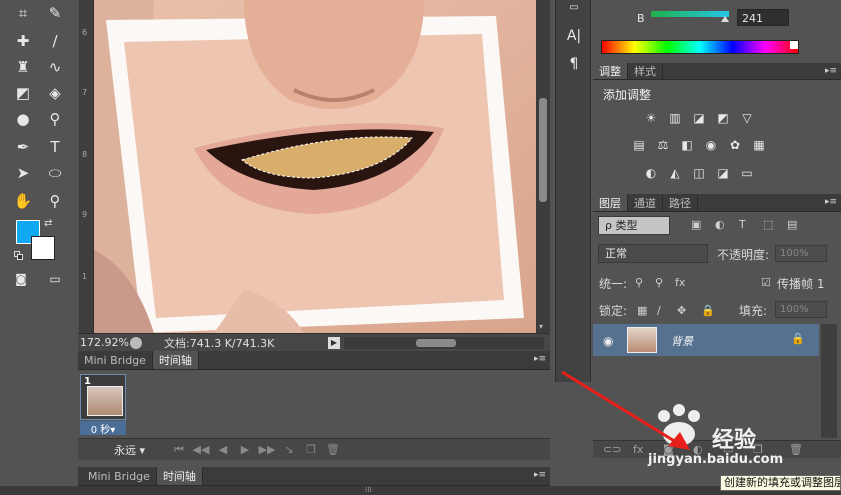 The height and width of the screenshot is (495, 841). What do you see at coordinates (682, 341) in the screenshot?
I see `layer-name: 背景` at bounding box center [682, 341].